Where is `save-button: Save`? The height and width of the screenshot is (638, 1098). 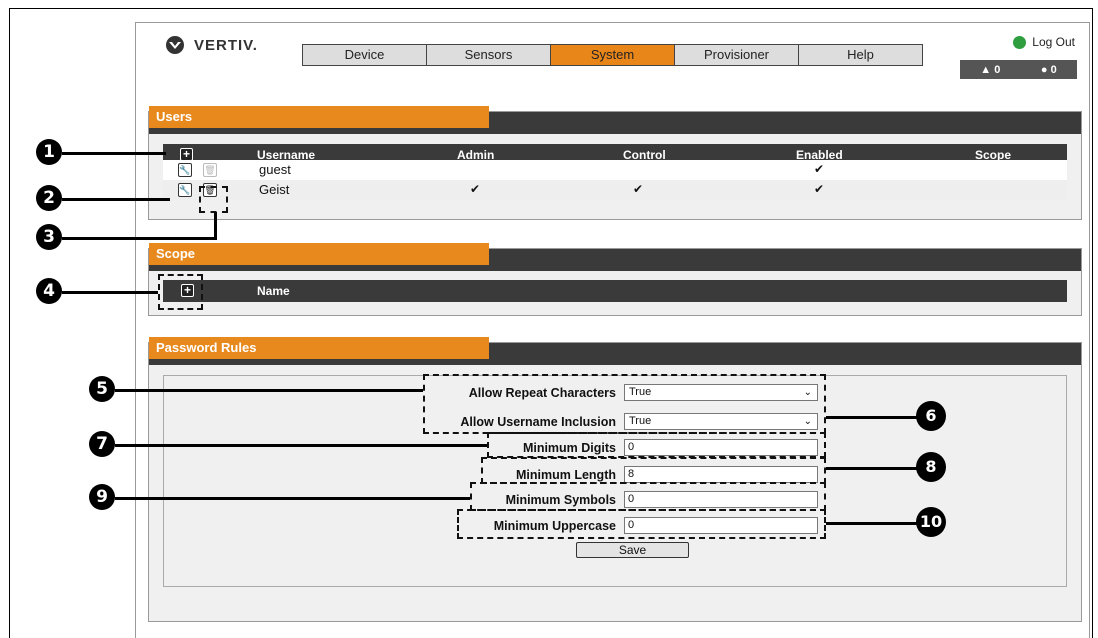
save-button: Save is located at coordinates (632, 550).